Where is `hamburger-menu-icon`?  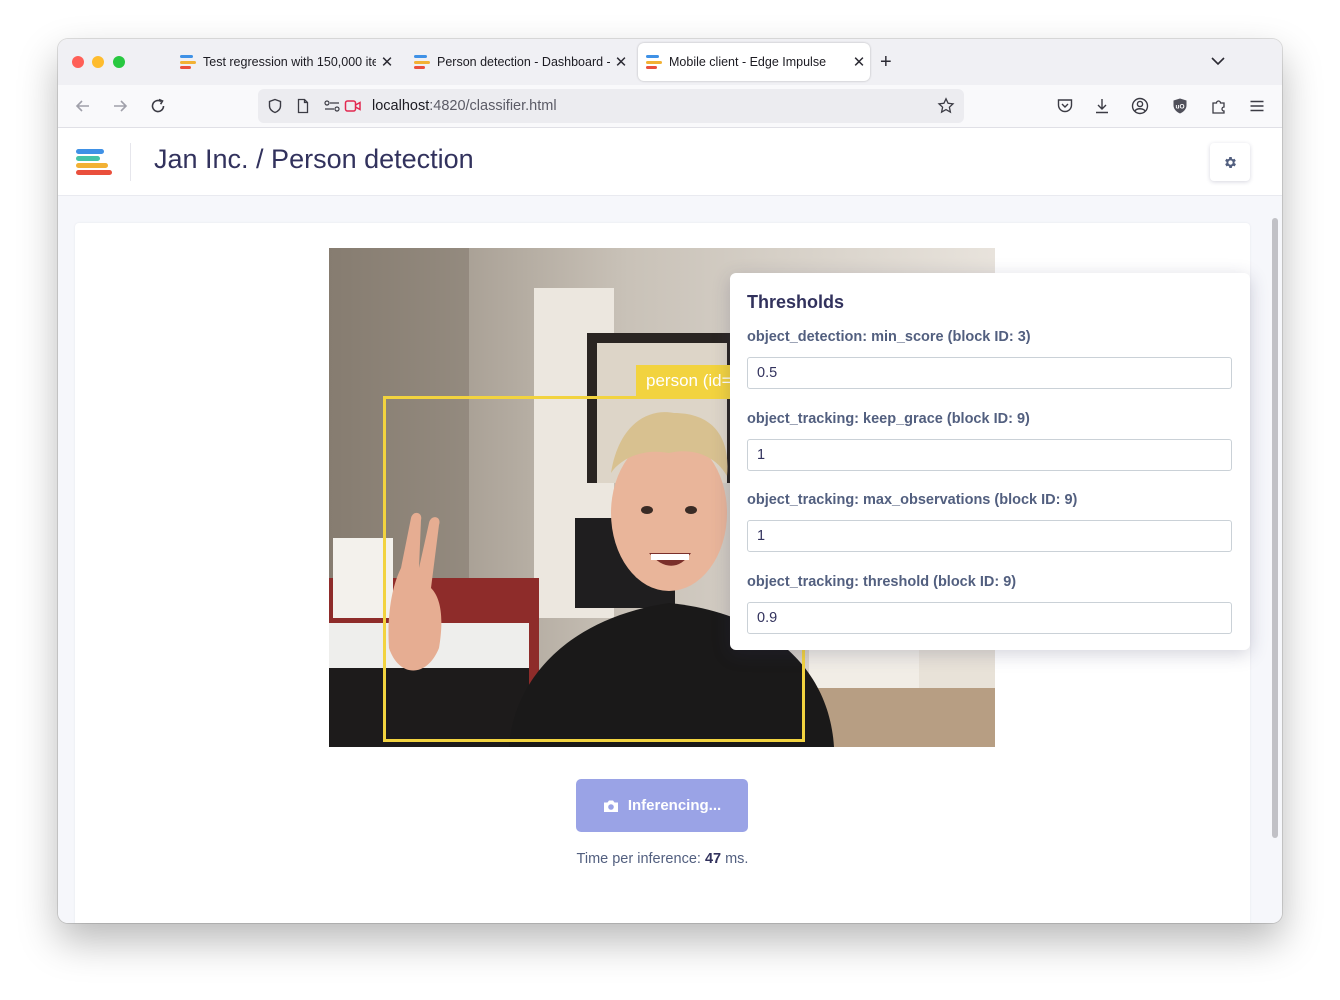
hamburger-menu-icon is located at coordinates (1257, 106).